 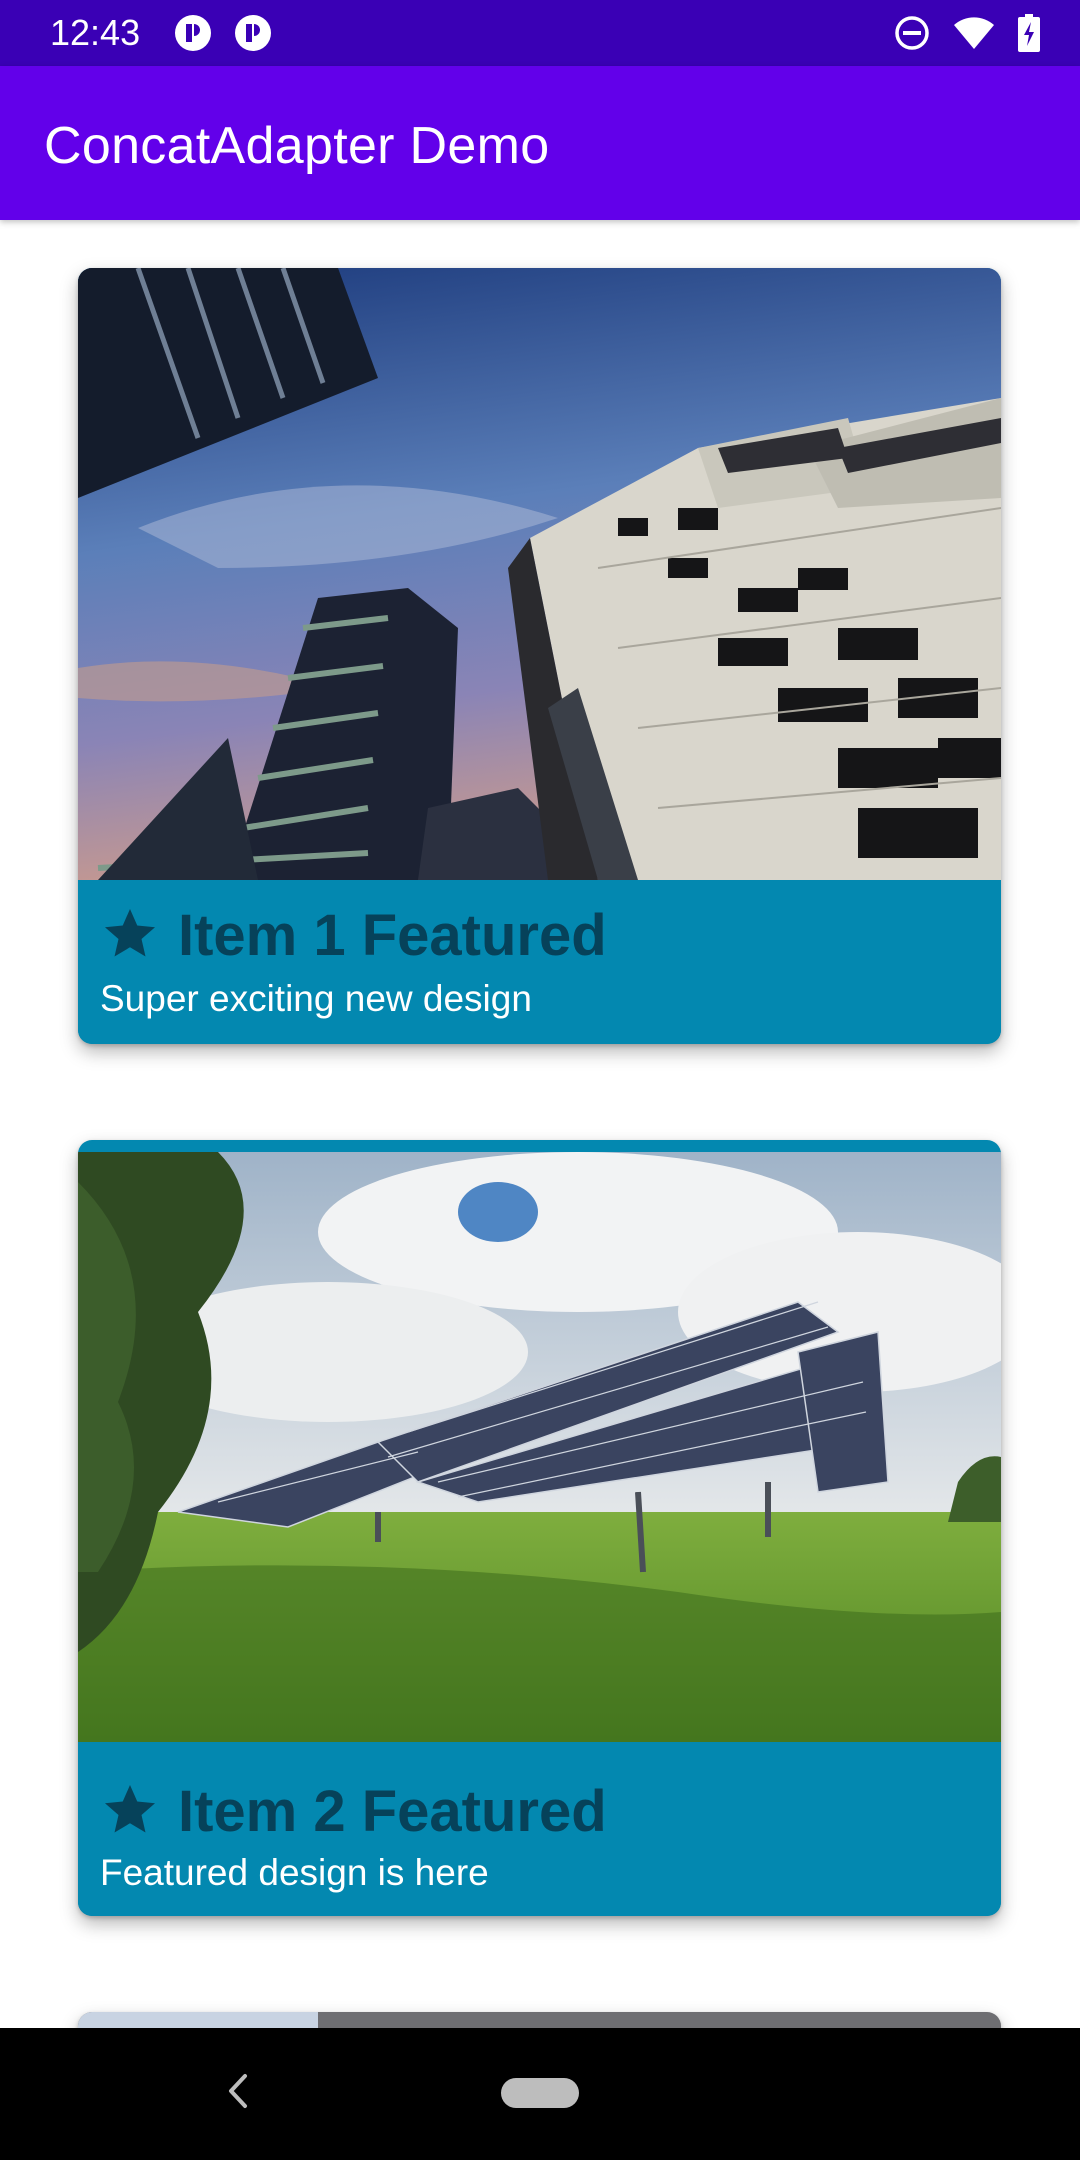 What do you see at coordinates (1029, 33) in the screenshot?
I see `battery-charging-icon` at bounding box center [1029, 33].